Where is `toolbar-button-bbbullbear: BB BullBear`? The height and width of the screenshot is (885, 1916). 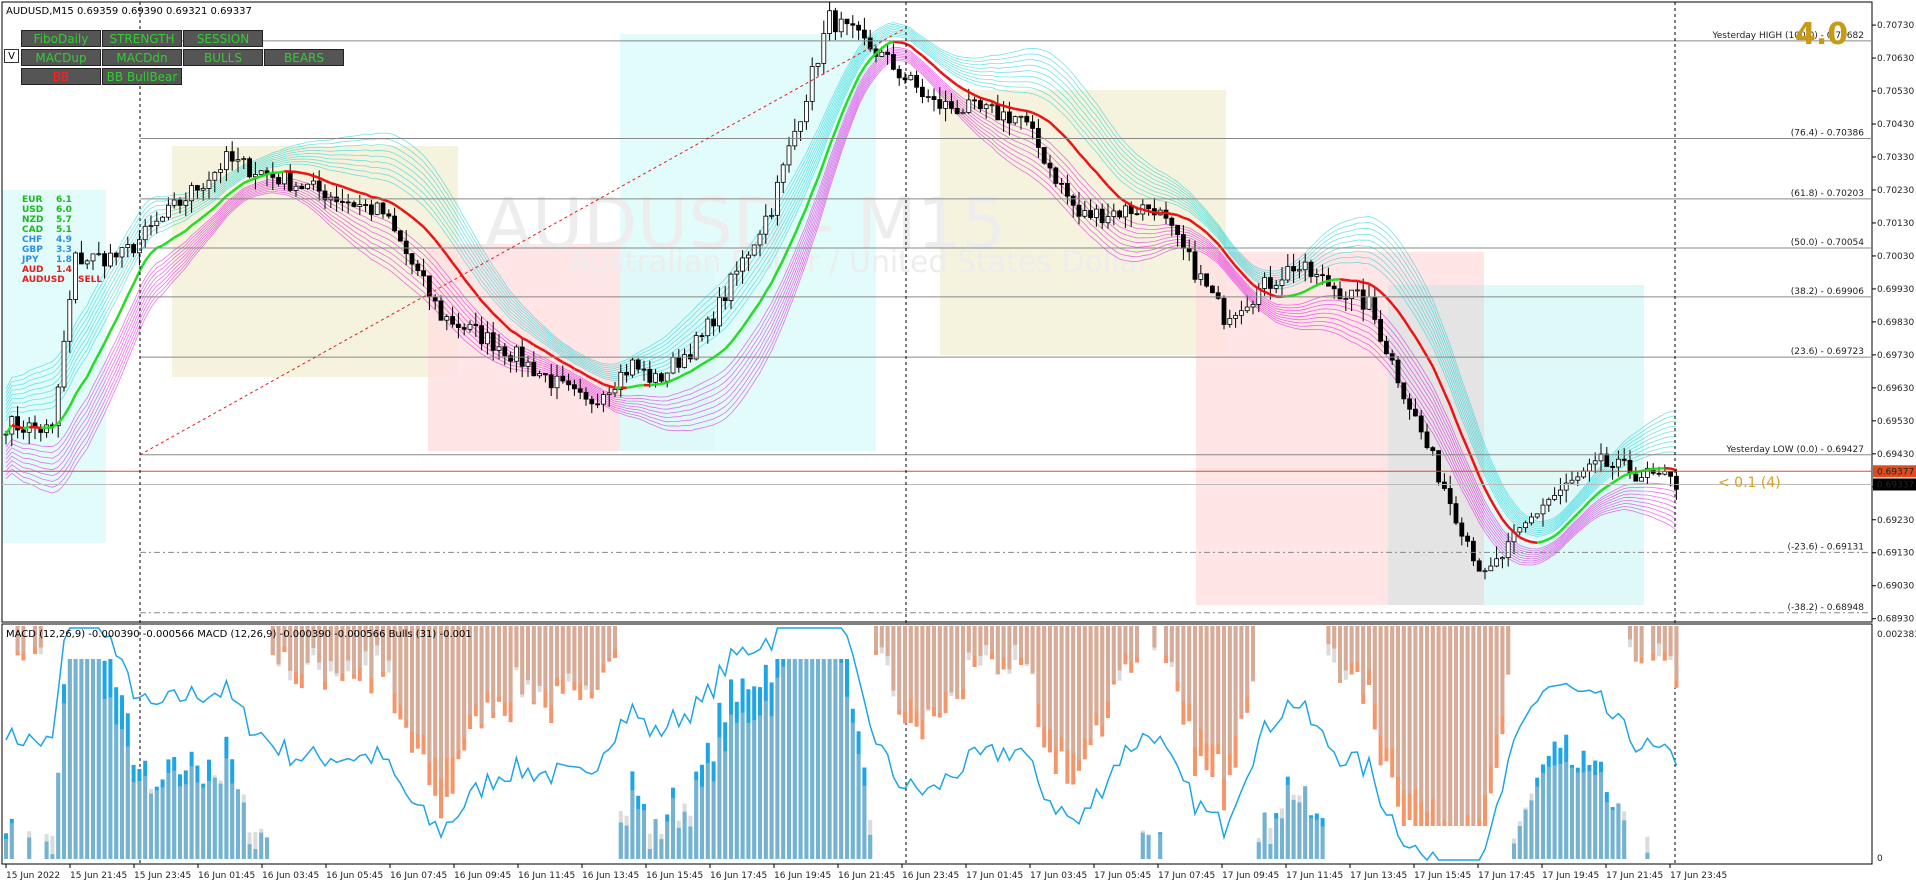 toolbar-button-bbbullbear: BB BullBear is located at coordinates (142, 76).